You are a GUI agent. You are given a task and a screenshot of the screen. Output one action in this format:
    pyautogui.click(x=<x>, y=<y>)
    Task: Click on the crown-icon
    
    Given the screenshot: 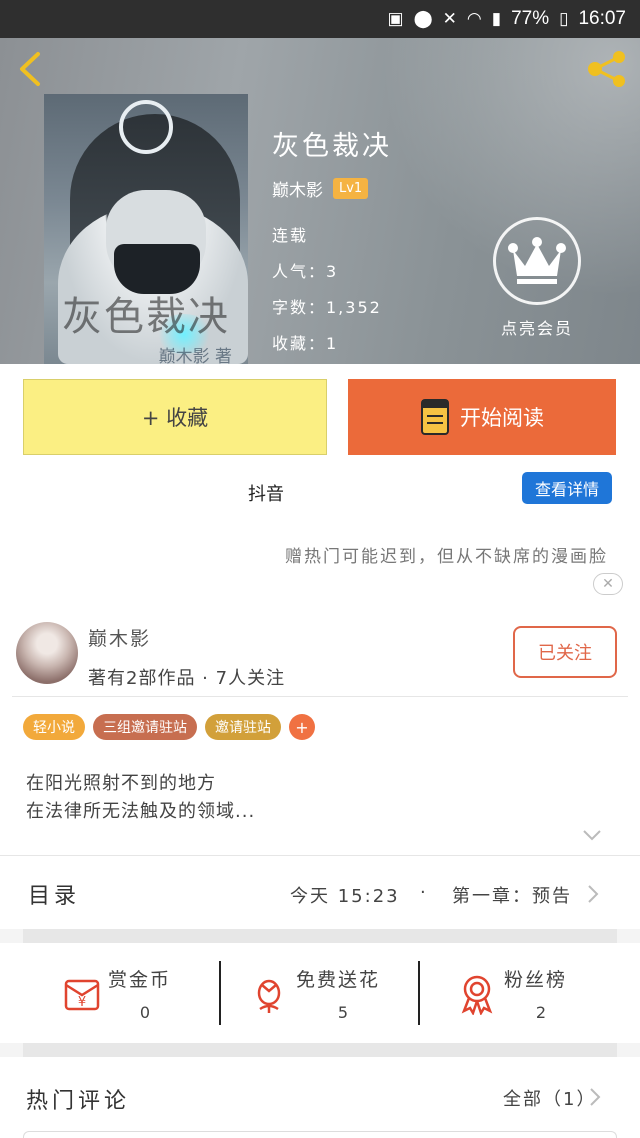 What is the action you would take?
    pyautogui.click(x=537, y=260)
    